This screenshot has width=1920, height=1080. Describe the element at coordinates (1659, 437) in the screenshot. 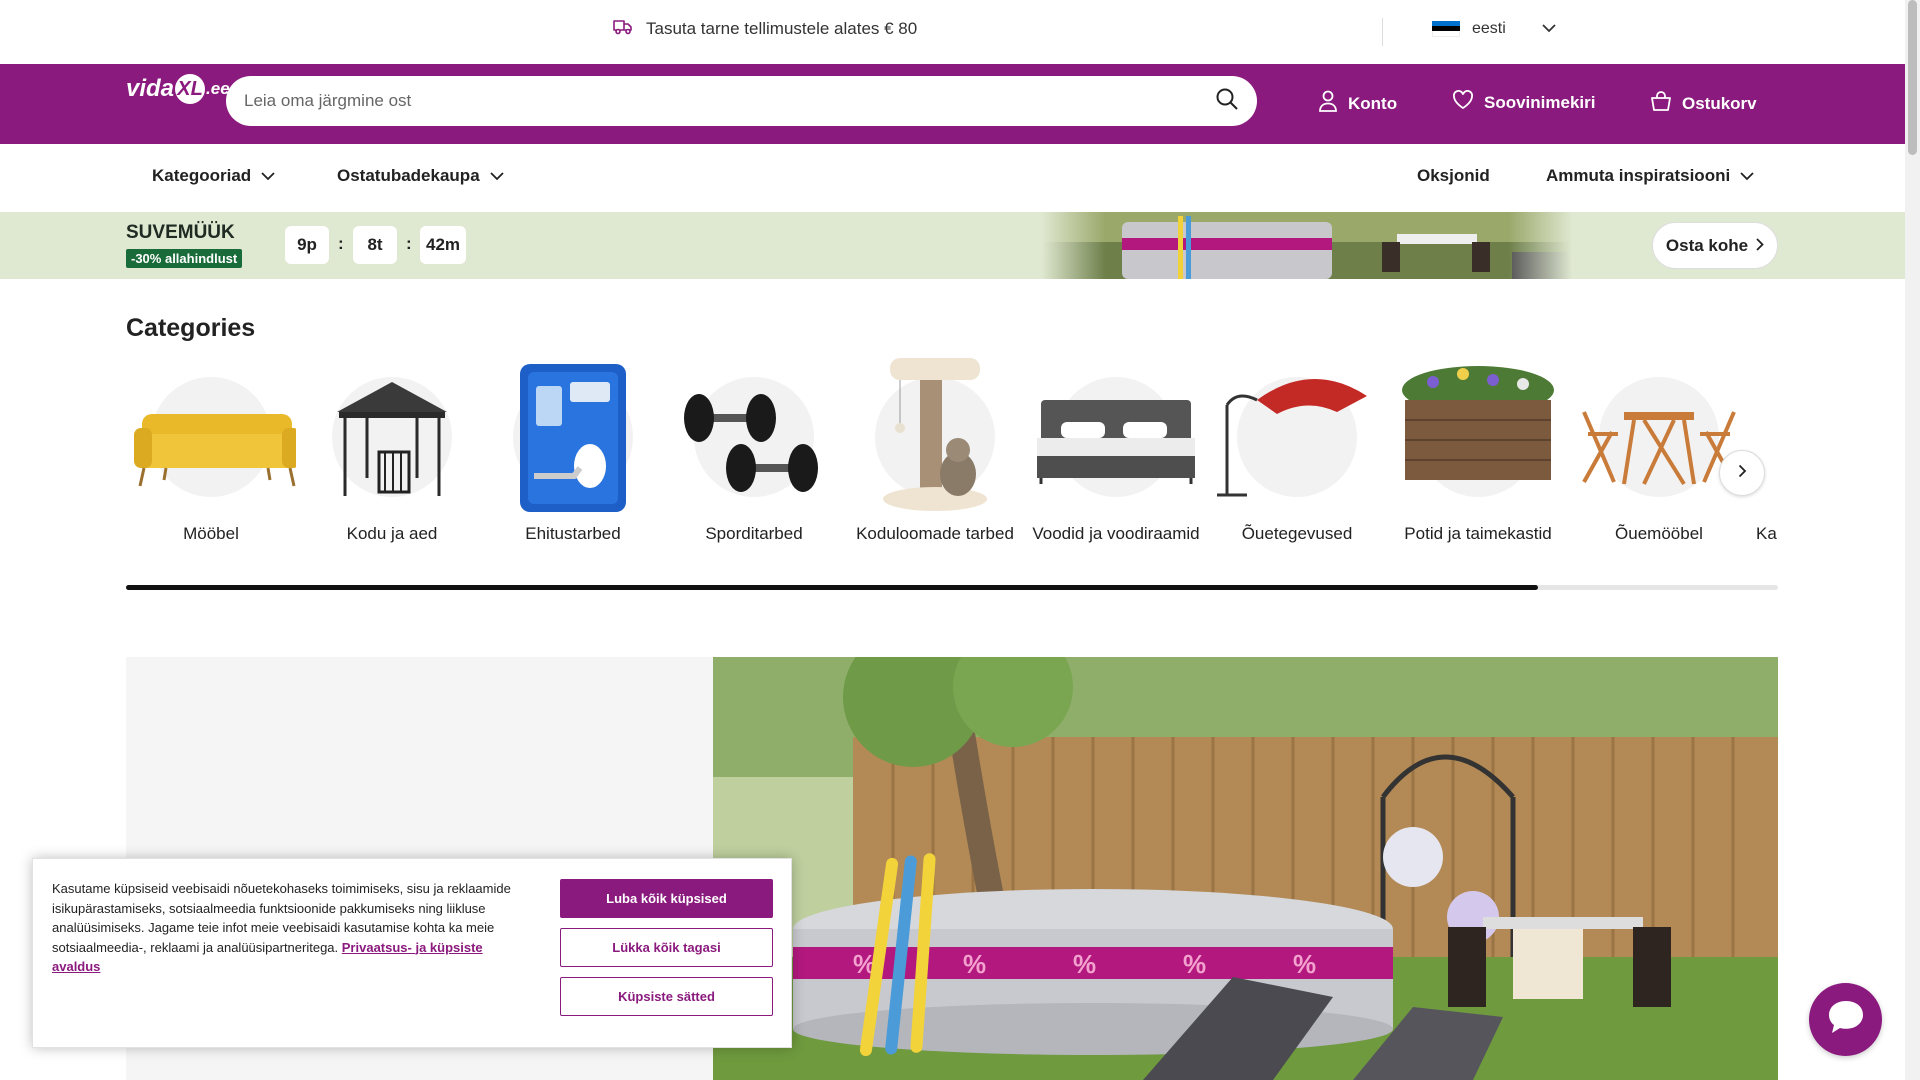

I see `bistro-set-icon` at that location.